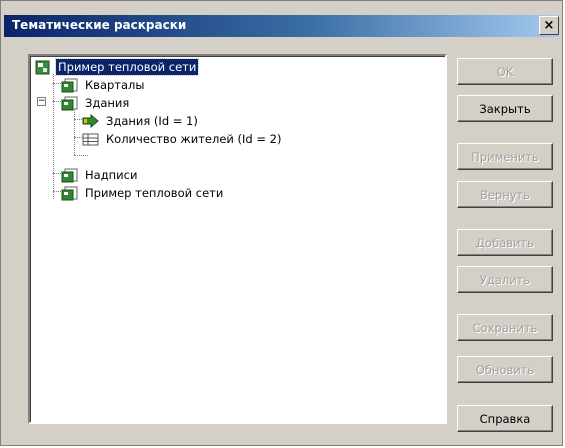 The height and width of the screenshot is (448, 565). Describe the element at coordinates (194, 139) in the screenshot. I see `tree-node-label: Количество жителей (Id = 2)` at that location.